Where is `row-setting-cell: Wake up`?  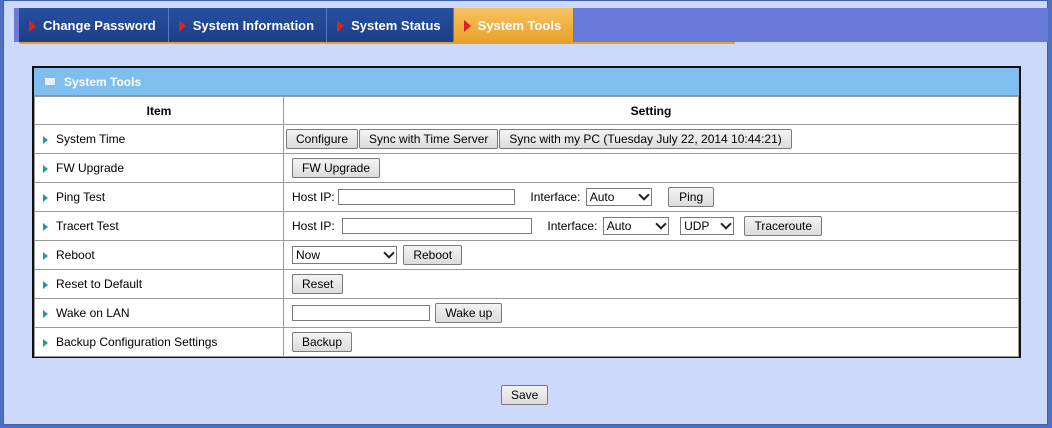
row-setting-cell: Wake up is located at coordinates (651, 313).